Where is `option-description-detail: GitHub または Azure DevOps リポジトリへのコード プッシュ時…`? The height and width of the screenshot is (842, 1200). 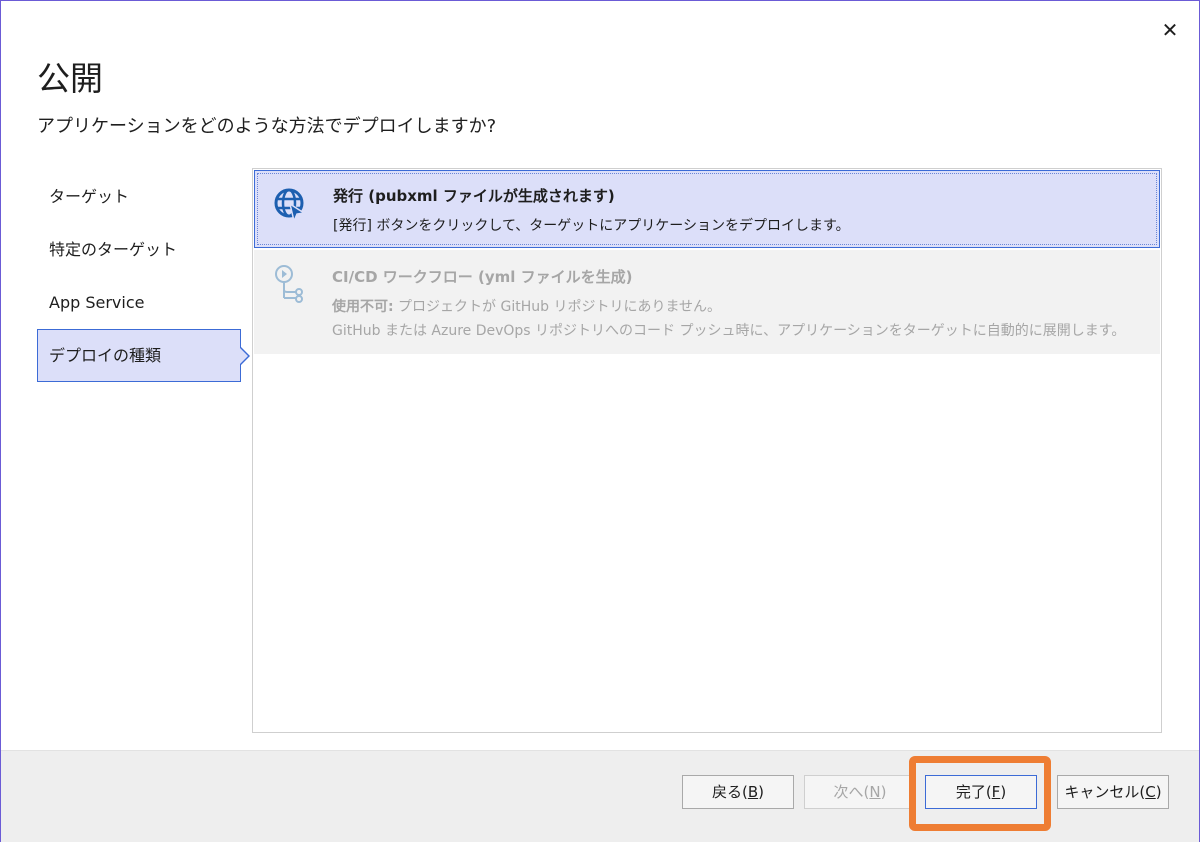 option-description-detail: GitHub または Azure DevOps リポジトリへのコード プッシュ時… is located at coordinates (729, 331).